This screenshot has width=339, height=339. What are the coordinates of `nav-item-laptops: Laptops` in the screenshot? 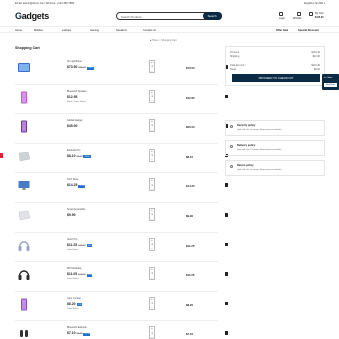 It's located at (66, 30).